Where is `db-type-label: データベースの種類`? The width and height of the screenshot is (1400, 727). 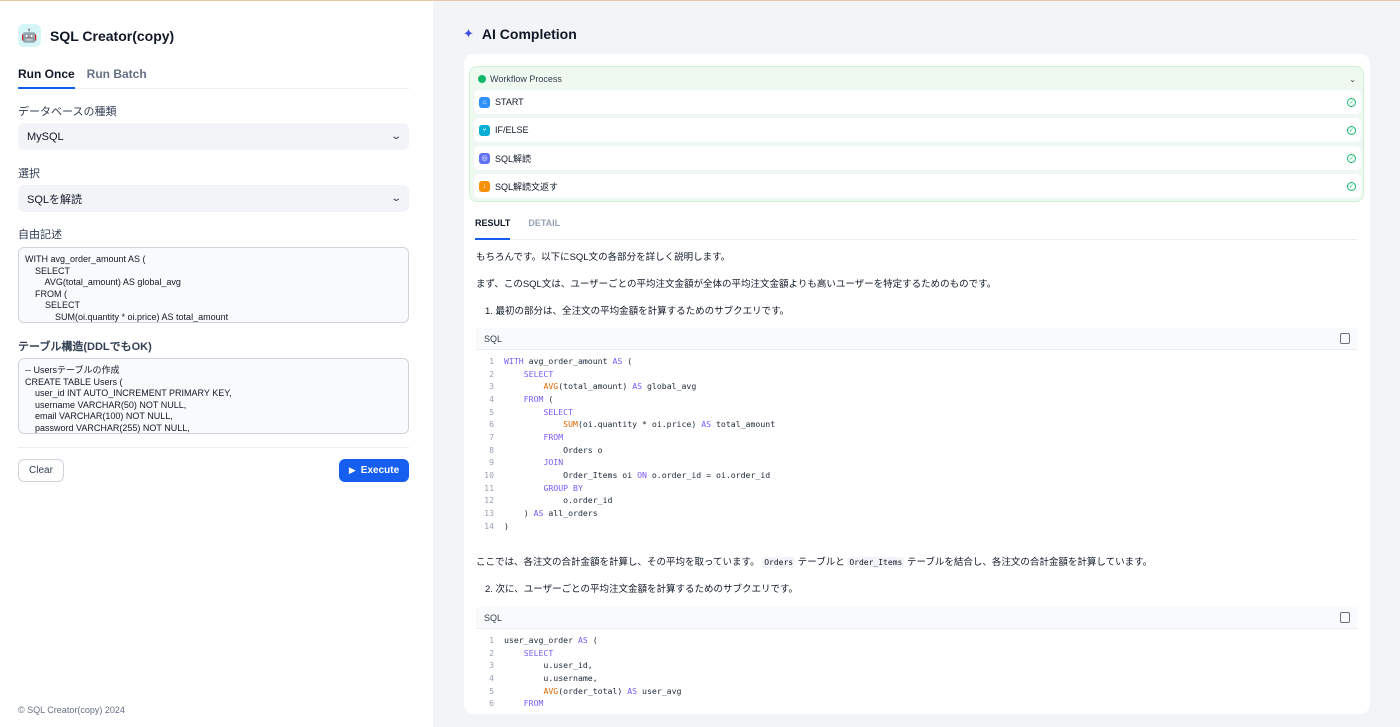 db-type-label: データベースの種類 is located at coordinates (67, 112).